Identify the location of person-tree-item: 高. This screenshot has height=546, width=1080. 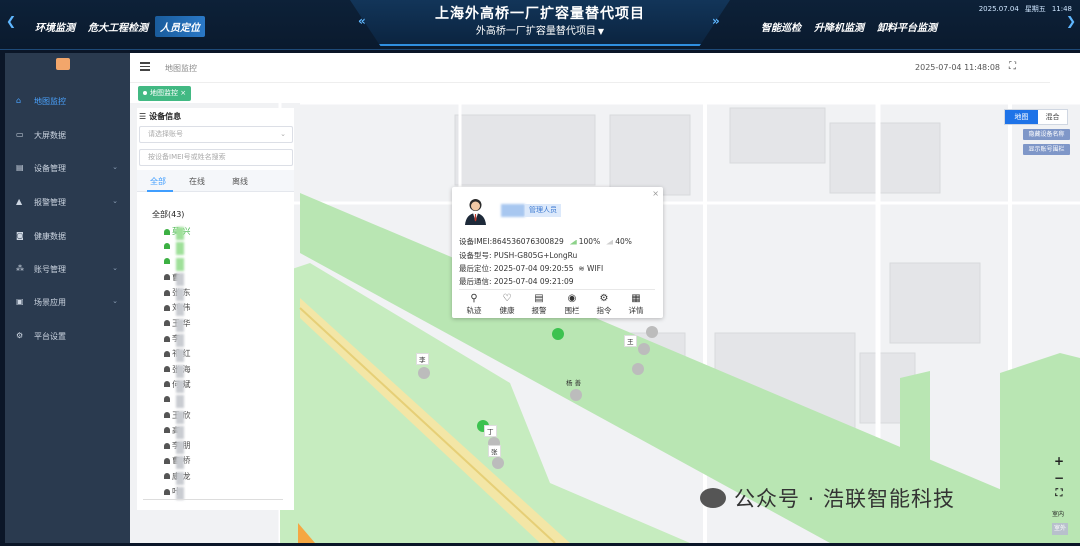
(224, 432).